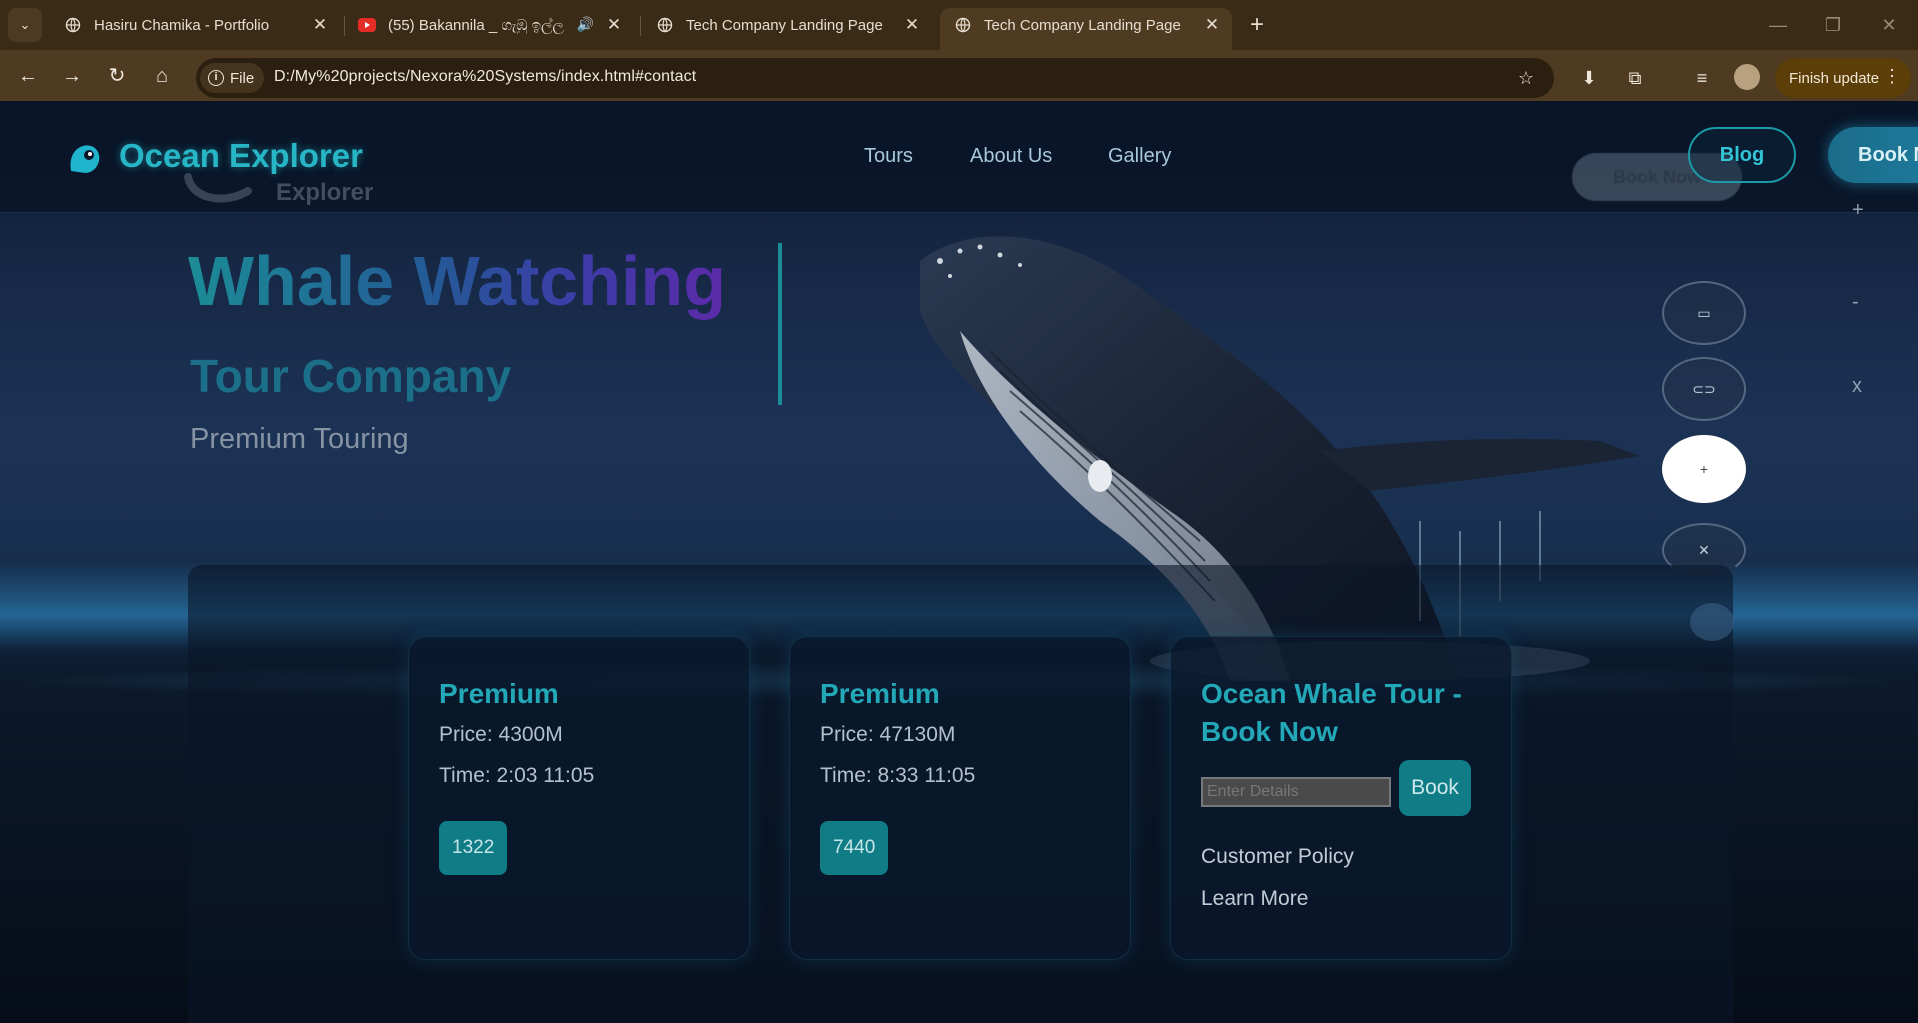 This screenshot has height=1023, width=1918. What do you see at coordinates (1742, 155) in the screenshot?
I see `blog-button: Blog` at bounding box center [1742, 155].